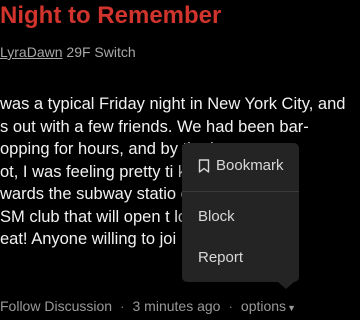 The height and width of the screenshot is (320, 360). I want to click on body-line: eat! Anyone willing to joi, so click(88, 239).